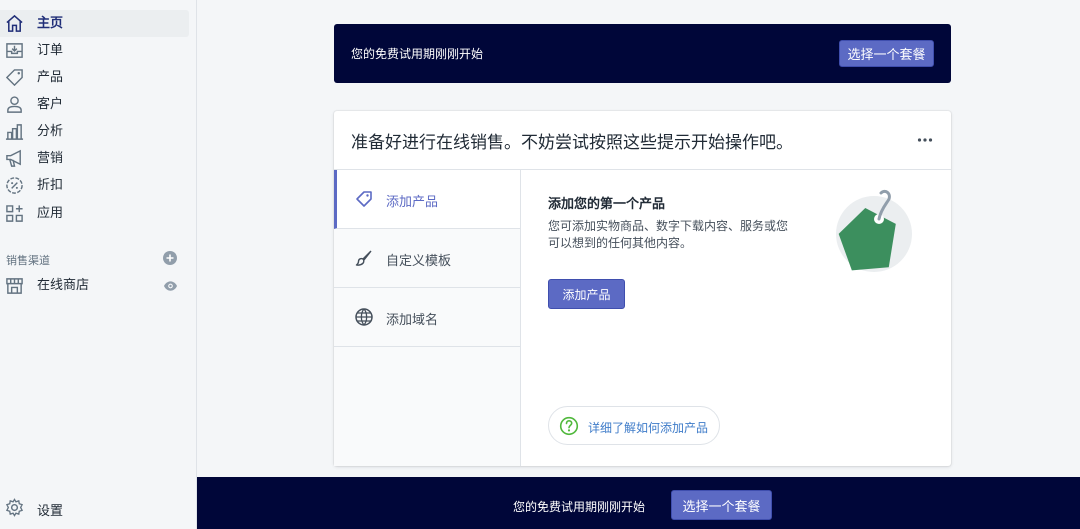 The width and height of the screenshot is (1080, 529). I want to click on person-icon, so click(14, 104).